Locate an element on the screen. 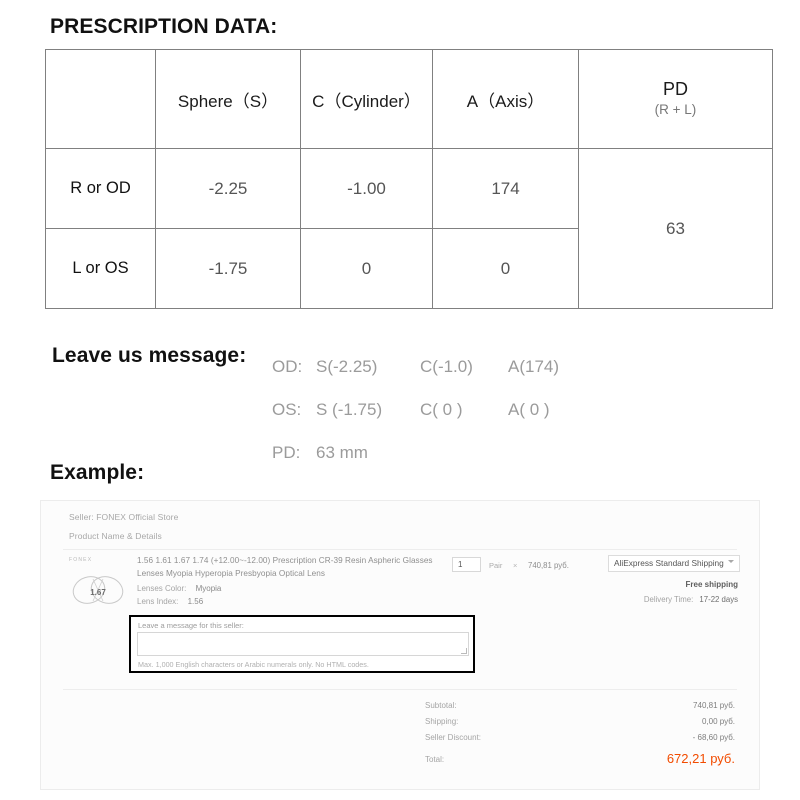  header-pd-subtitle: (R + L) is located at coordinates (675, 110).